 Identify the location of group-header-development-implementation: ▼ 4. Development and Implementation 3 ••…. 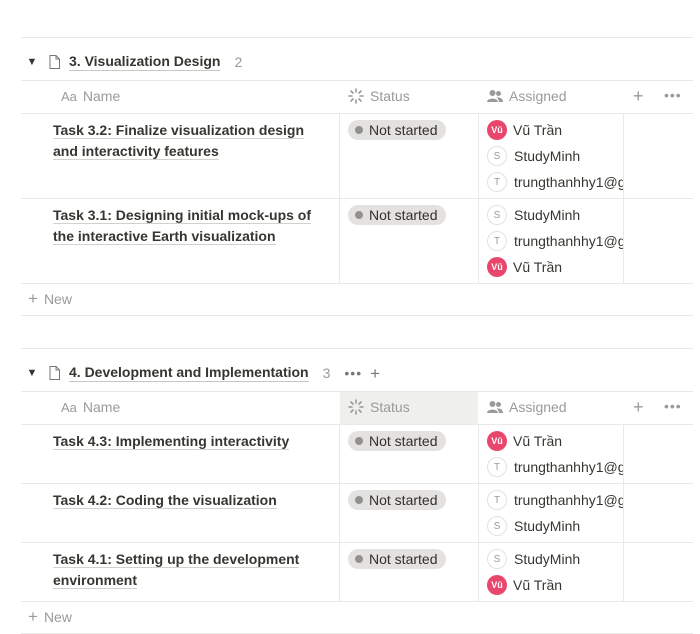
(200, 373).